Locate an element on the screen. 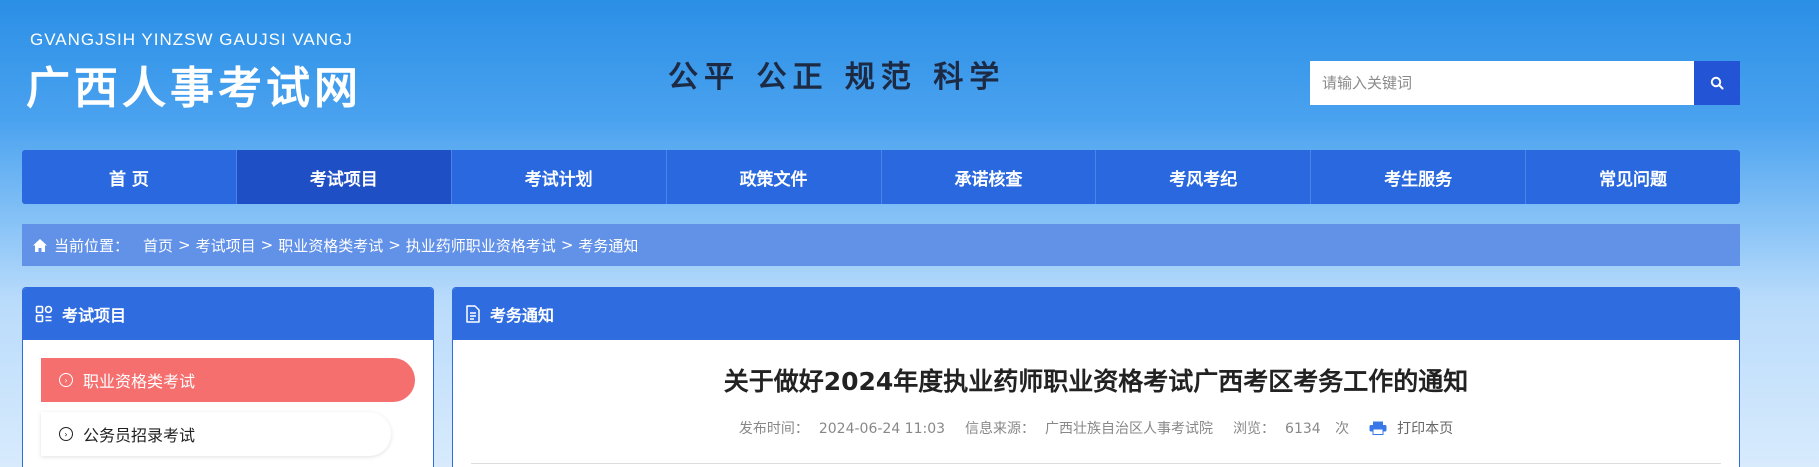 The width and height of the screenshot is (1819, 467). panel-header: 考试项目 is located at coordinates (228, 314).